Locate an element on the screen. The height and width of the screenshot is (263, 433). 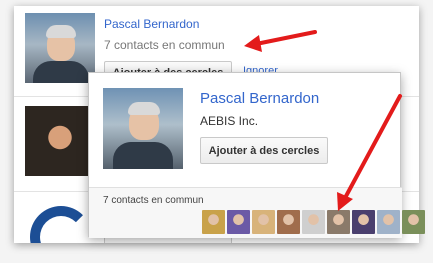
hovercard-name-link: Pascal Bernardon is located at coordinates (259, 98).